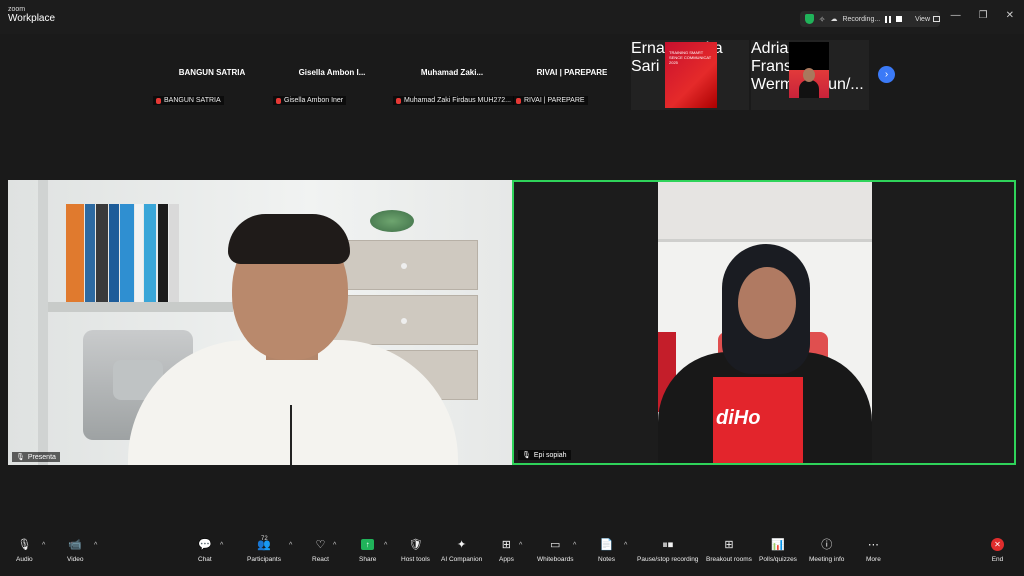 The image size is (1024, 576). I want to click on participant-display-name: BANGUN SATRIA, so click(212, 72).